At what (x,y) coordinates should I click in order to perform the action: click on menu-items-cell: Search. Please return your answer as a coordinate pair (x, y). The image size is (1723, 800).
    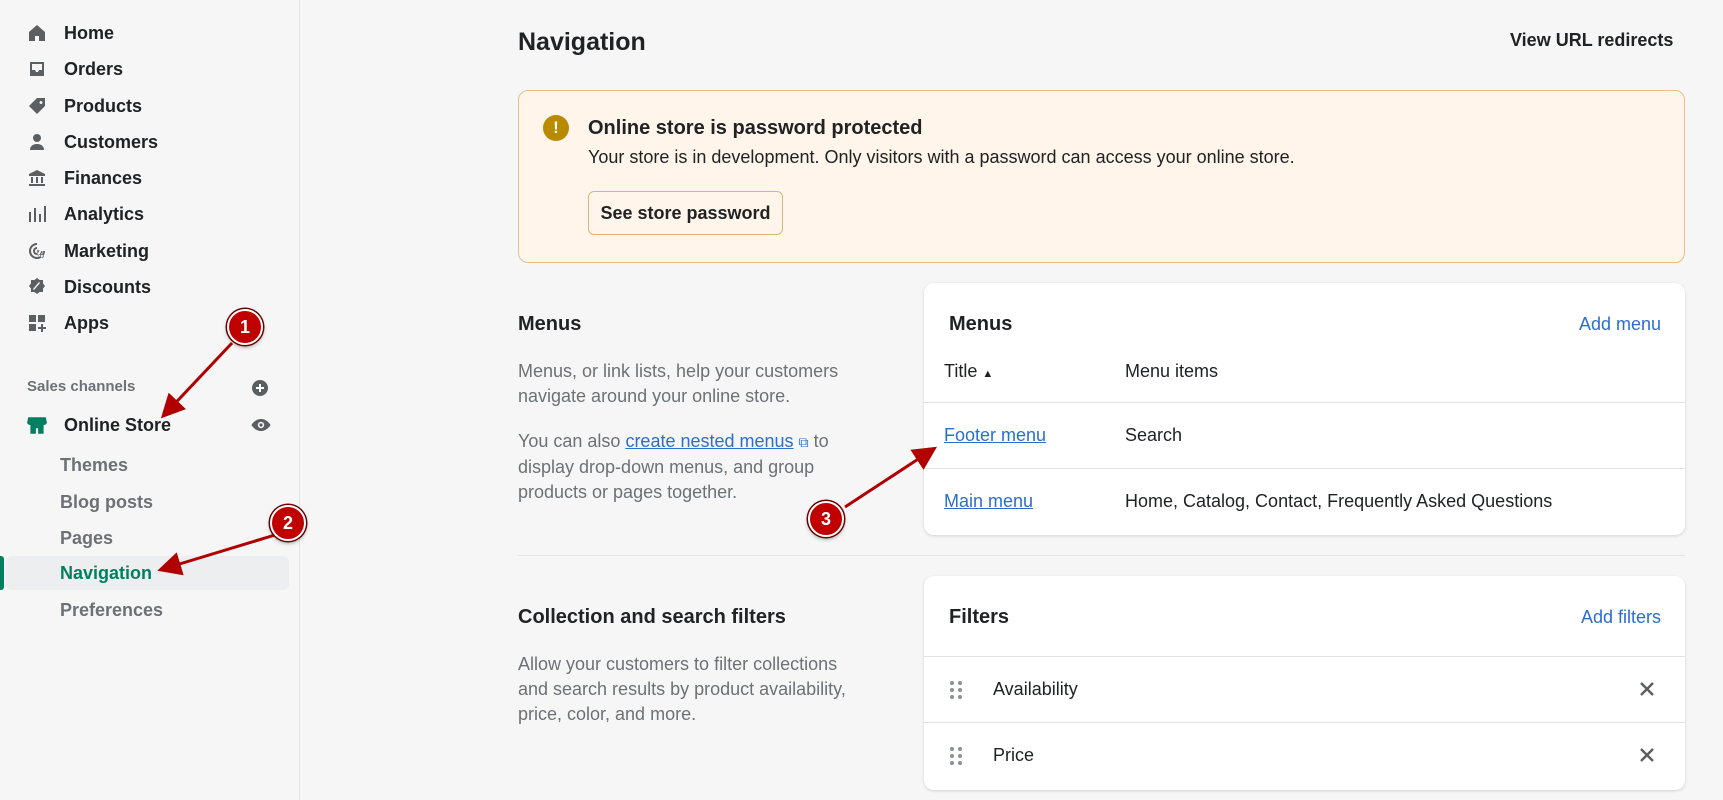
    Looking at the image, I should click on (1154, 435).